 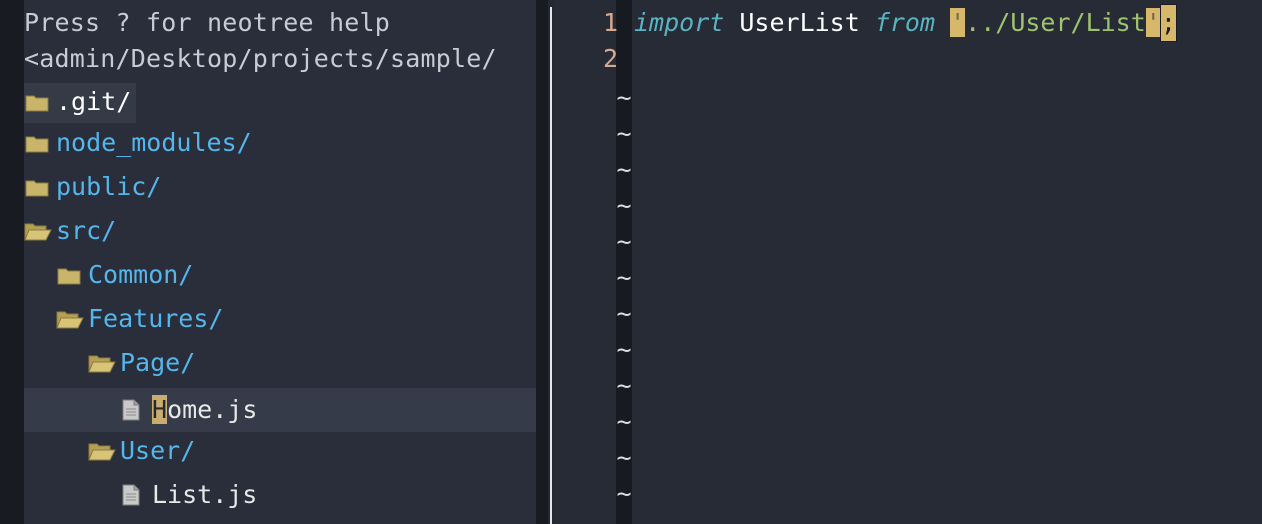 What do you see at coordinates (280, 275) in the screenshot?
I see `tree-item-common: Common/` at bounding box center [280, 275].